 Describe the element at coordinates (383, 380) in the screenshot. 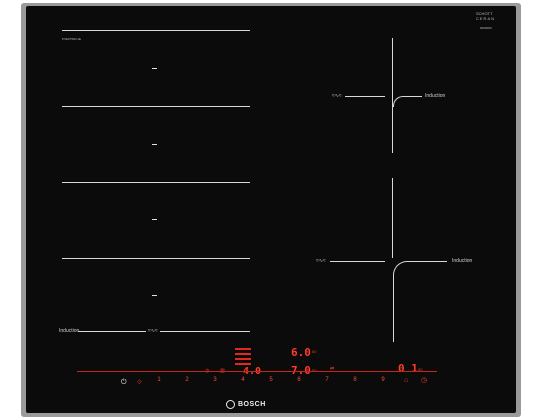

I see `slider-level-9: 9` at that location.